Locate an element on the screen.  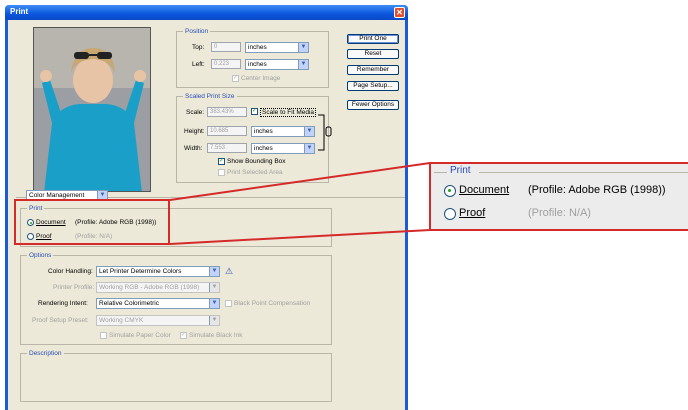
zoom-print-legend: Print is located at coordinates (460, 170).